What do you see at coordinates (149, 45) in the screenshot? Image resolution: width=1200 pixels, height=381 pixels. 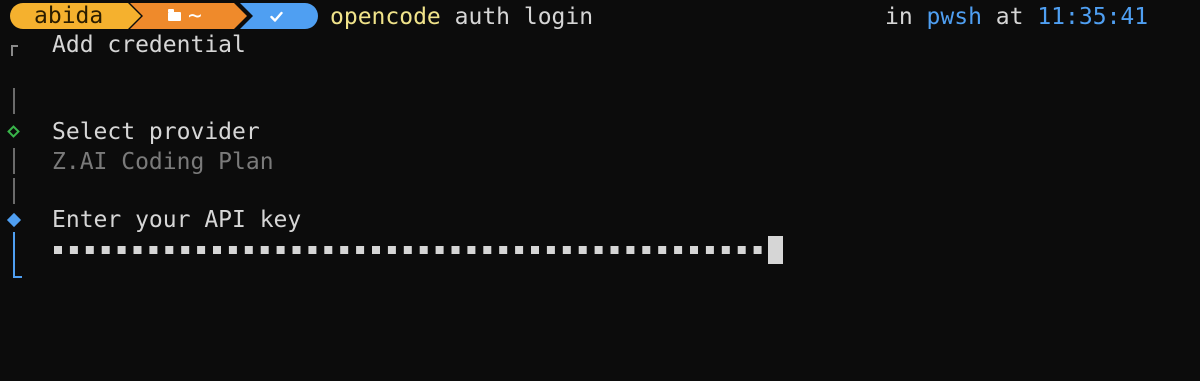 I see `dialog-title: Add credential` at bounding box center [149, 45].